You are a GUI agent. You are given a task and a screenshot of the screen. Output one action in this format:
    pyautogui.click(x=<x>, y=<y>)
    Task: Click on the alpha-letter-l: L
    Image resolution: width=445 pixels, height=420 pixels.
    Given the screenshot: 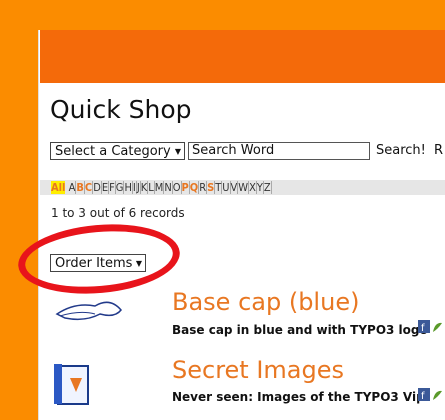 What is the action you would take?
    pyautogui.click(x=151, y=187)
    